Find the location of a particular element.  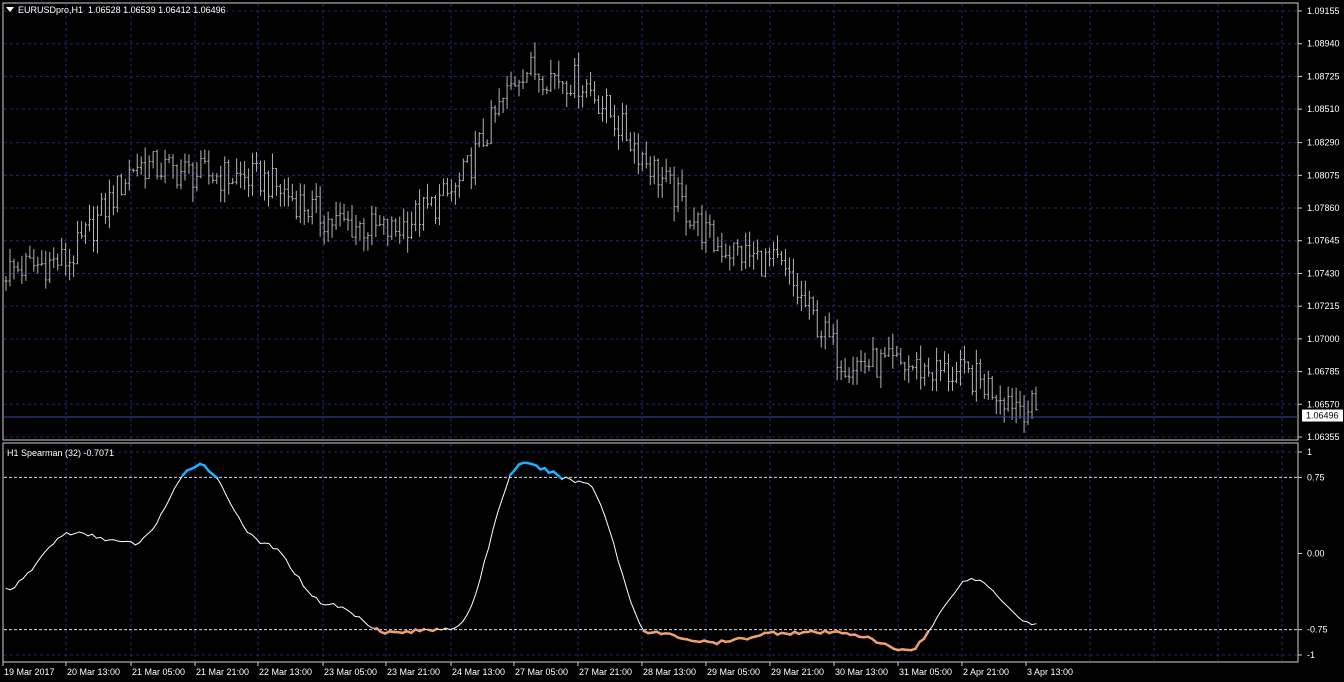

time-tick-label: 19 Mar 2017 is located at coordinates (29, 672).